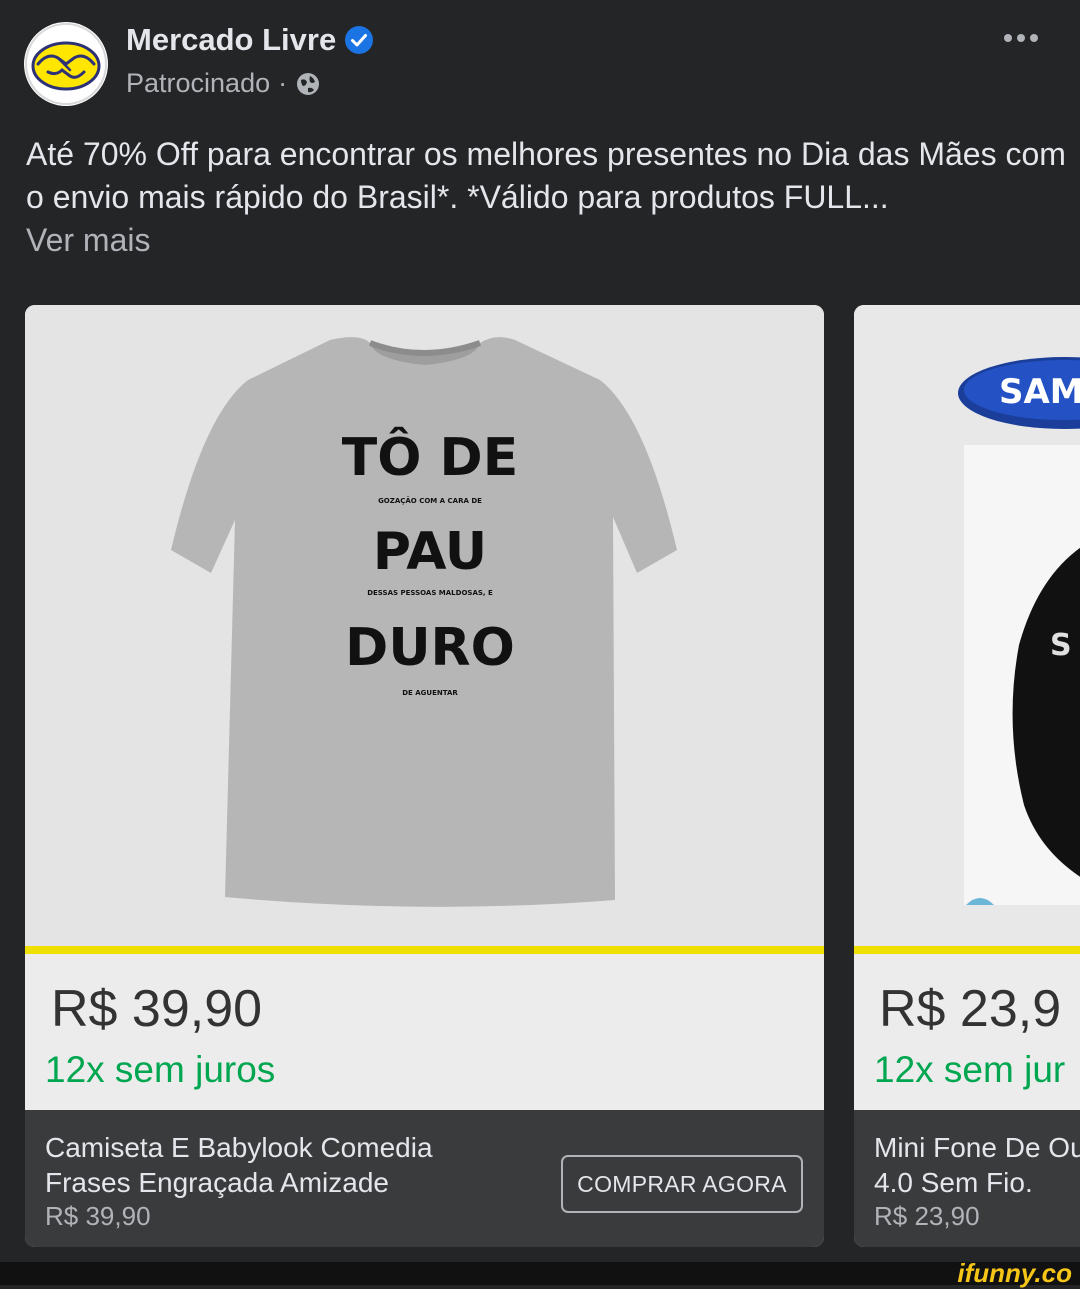 The image size is (1080, 1289). What do you see at coordinates (977, 1165) in the screenshot?
I see `product-title: Mini Fone De Ou 4.0 Sem Fio.` at bounding box center [977, 1165].